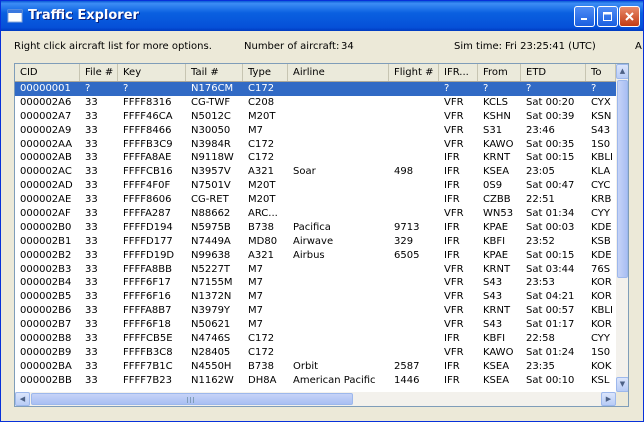 The width and height of the screenshot is (644, 422). Describe the element at coordinates (22, 399) in the screenshot. I see `scroll-left-button: ◀` at that location.